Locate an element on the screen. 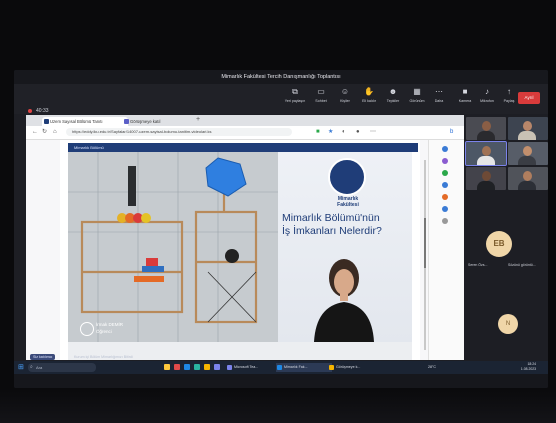 This screenshot has width=556, height=423. tab-uzem: Uzem Sayısal Bölümü Tanıtı is located at coordinates (85, 121).